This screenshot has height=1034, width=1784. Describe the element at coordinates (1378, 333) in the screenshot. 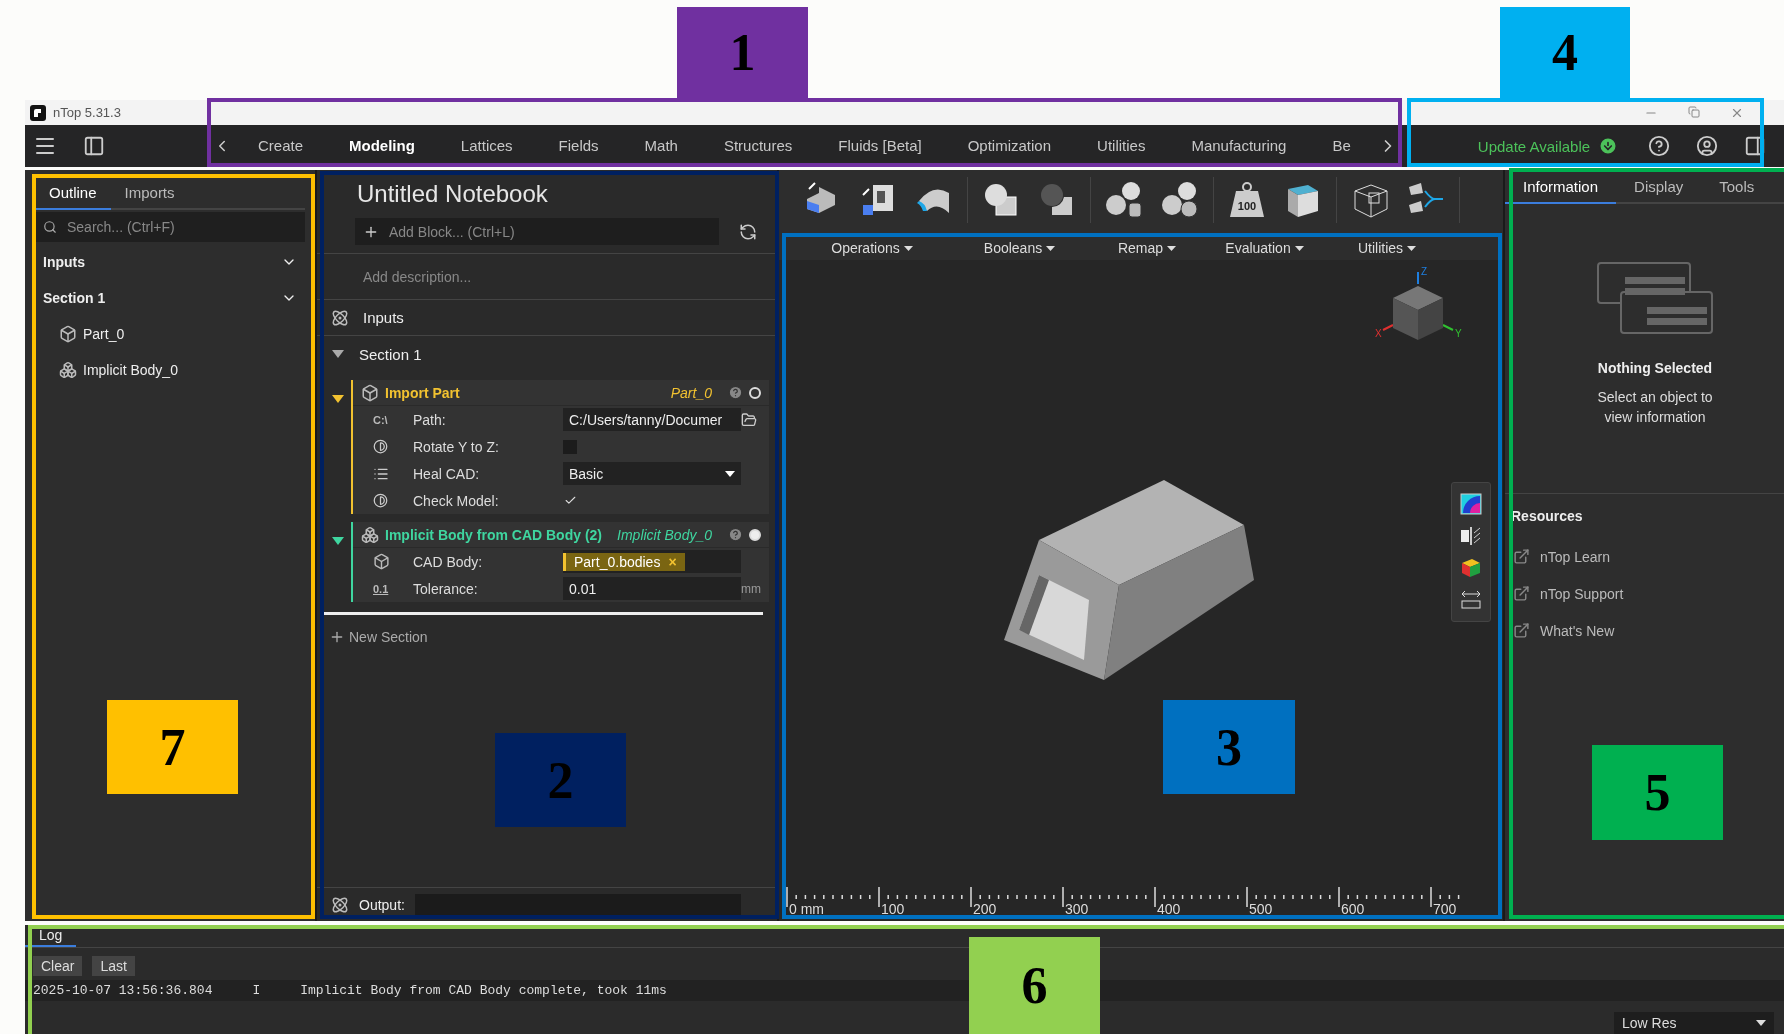

I see `axis-label: X` at that location.